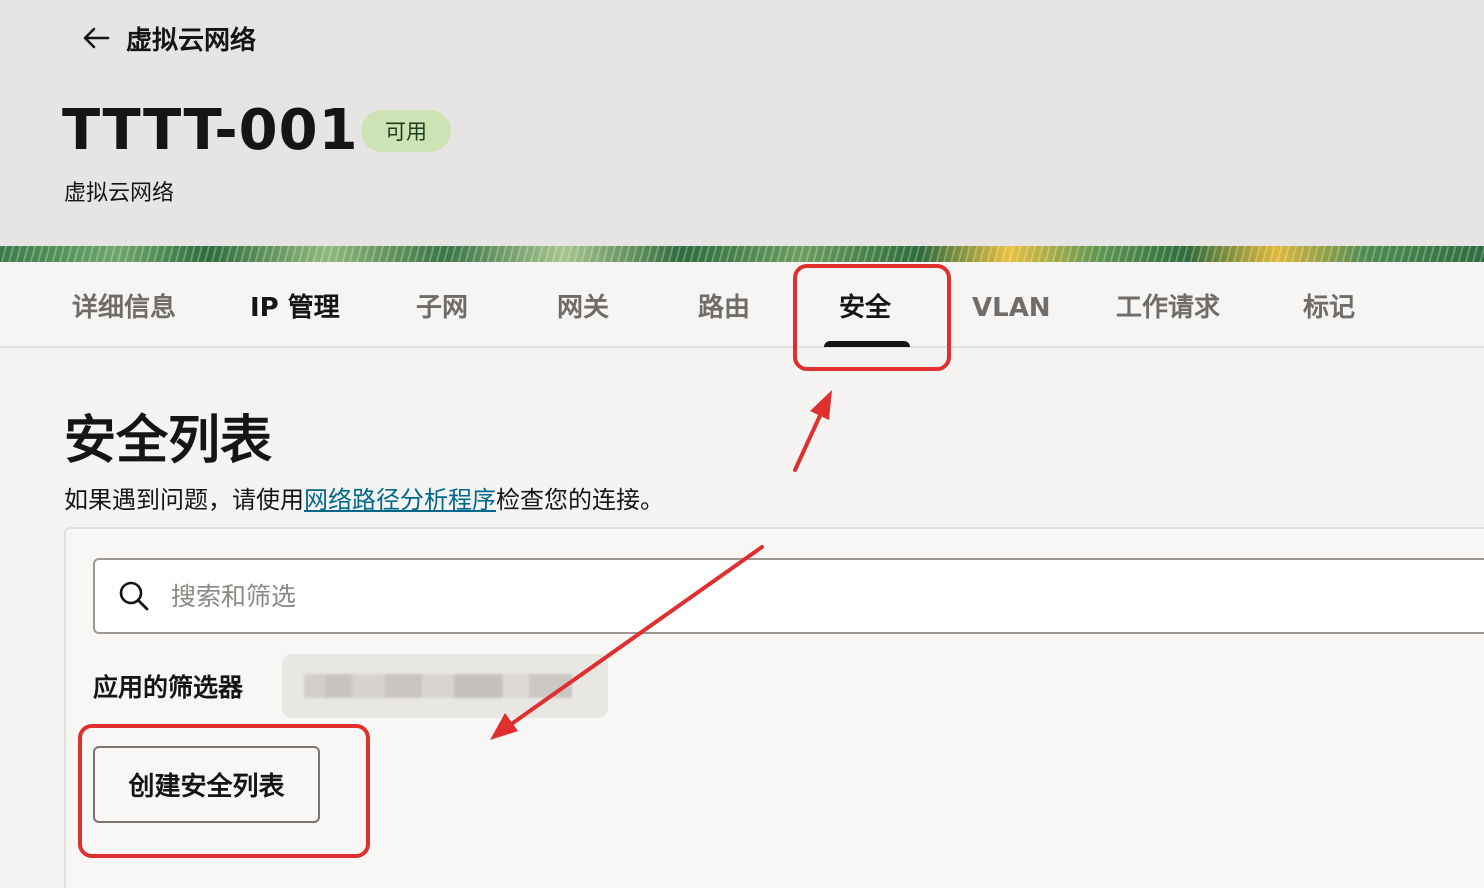  I want to click on tab-gateways: 网关, so click(583, 305).